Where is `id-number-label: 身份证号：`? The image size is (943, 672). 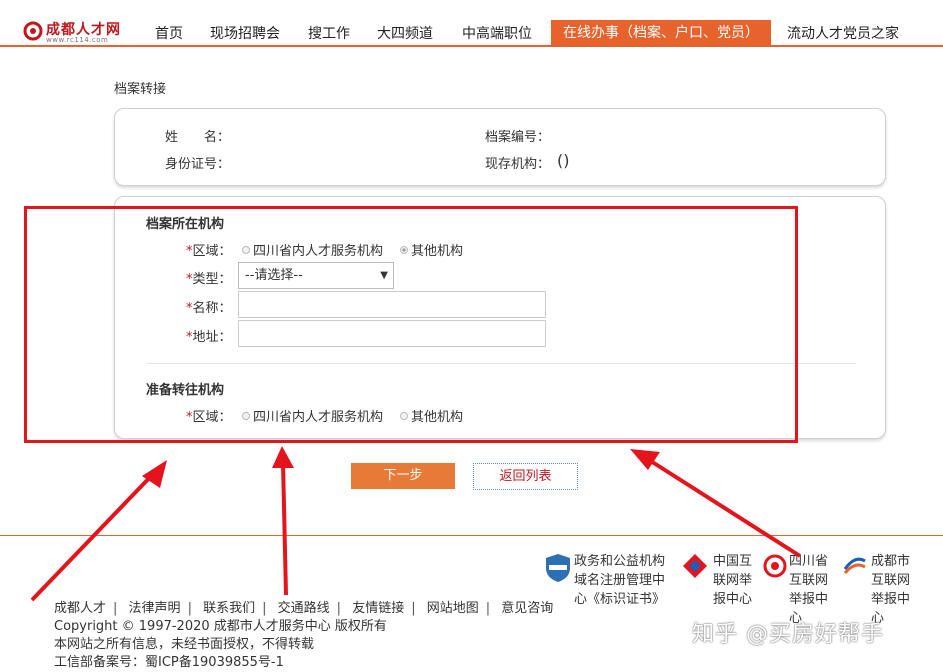 id-number-label: 身份证号： is located at coordinates (198, 164).